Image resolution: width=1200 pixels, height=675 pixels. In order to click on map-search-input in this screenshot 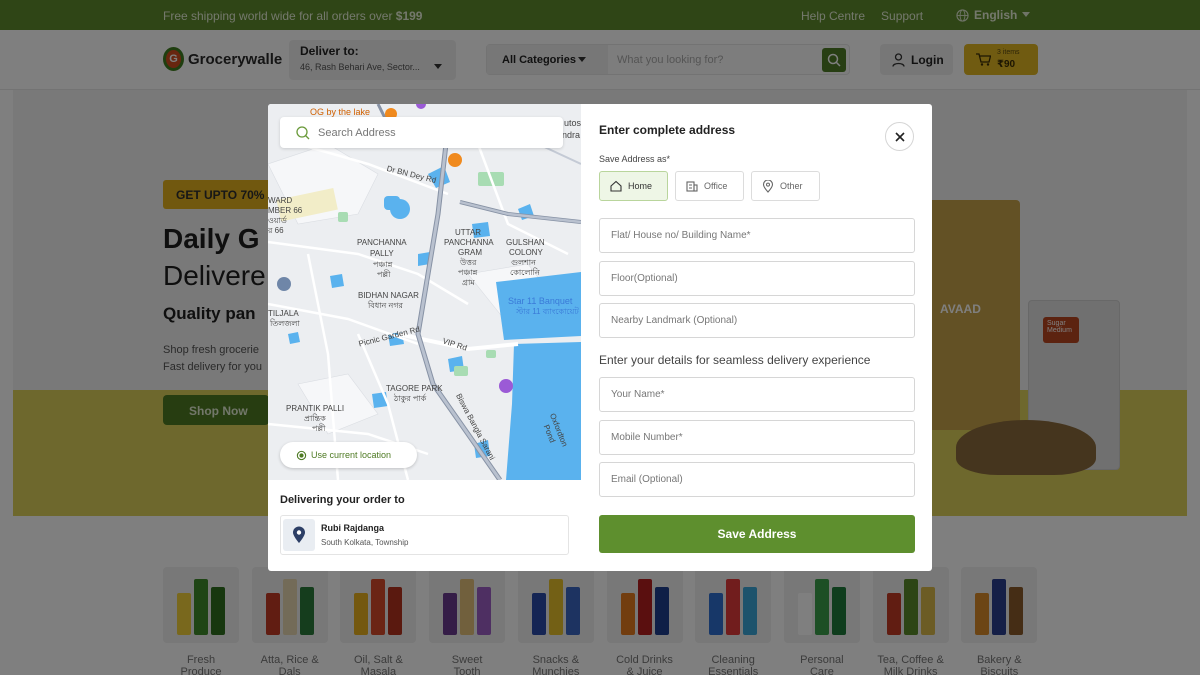, I will do `click(428, 132)`.